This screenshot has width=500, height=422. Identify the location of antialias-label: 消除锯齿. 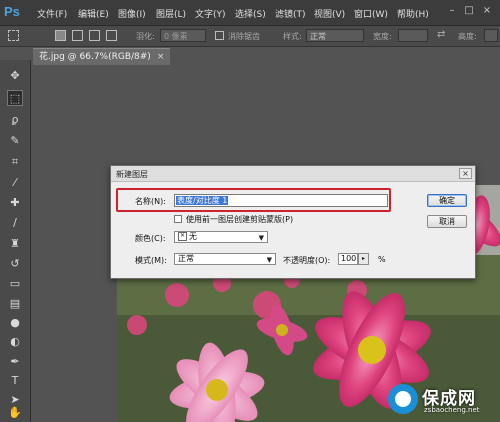
(244, 36).